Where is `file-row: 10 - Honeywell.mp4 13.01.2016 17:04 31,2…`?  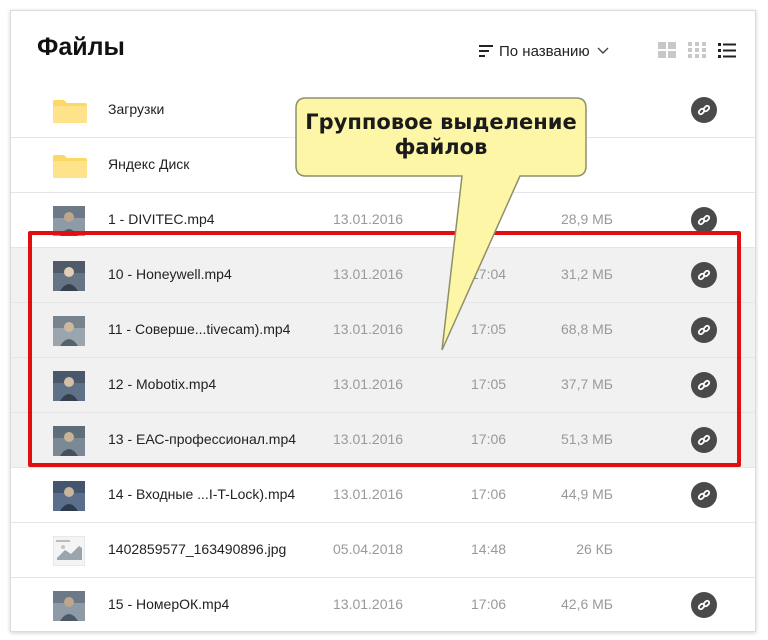 file-row: 10 - Honeywell.mp4 13.01.2016 17:04 31,2… is located at coordinates (383, 275).